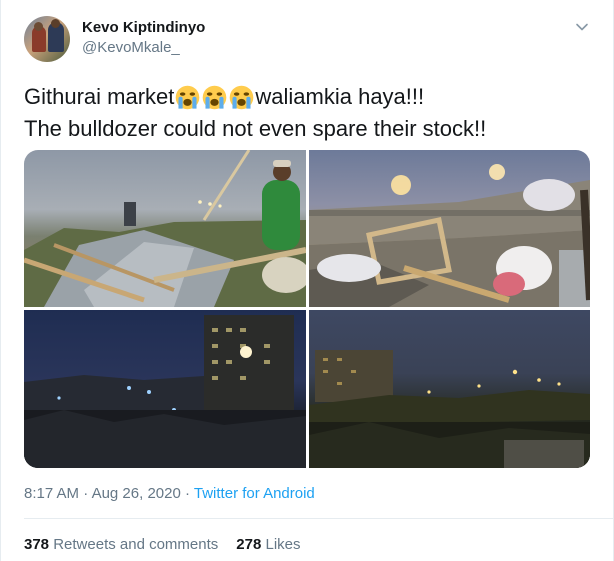 This screenshot has width=614, height=561. What do you see at coordinates (165, 389) in the screenshot?
I see `night-buildings-photo` at bounding box center [165, 389].